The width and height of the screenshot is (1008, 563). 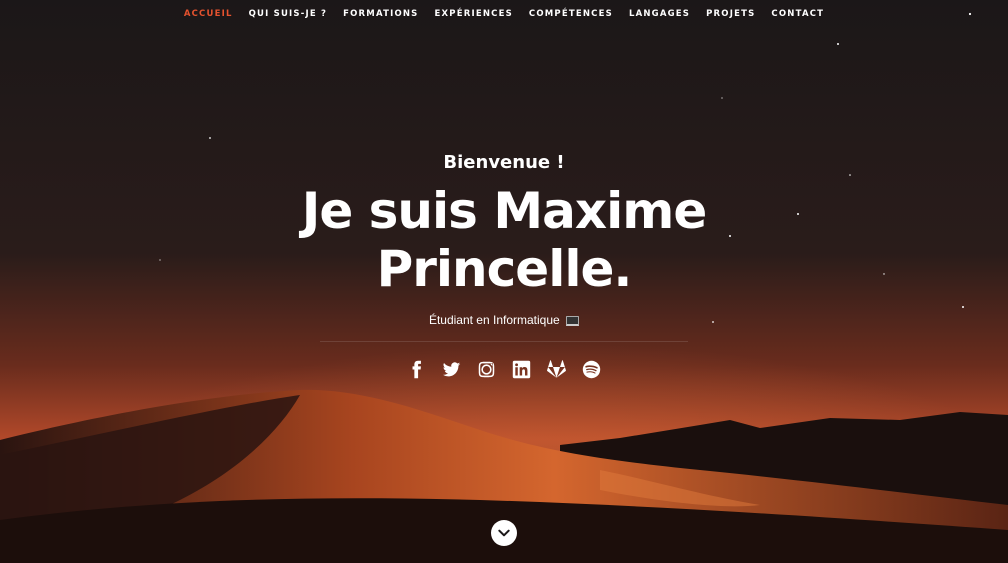 I want to click on hero-name-line-2: Princelle., so click(x=504, y=269).